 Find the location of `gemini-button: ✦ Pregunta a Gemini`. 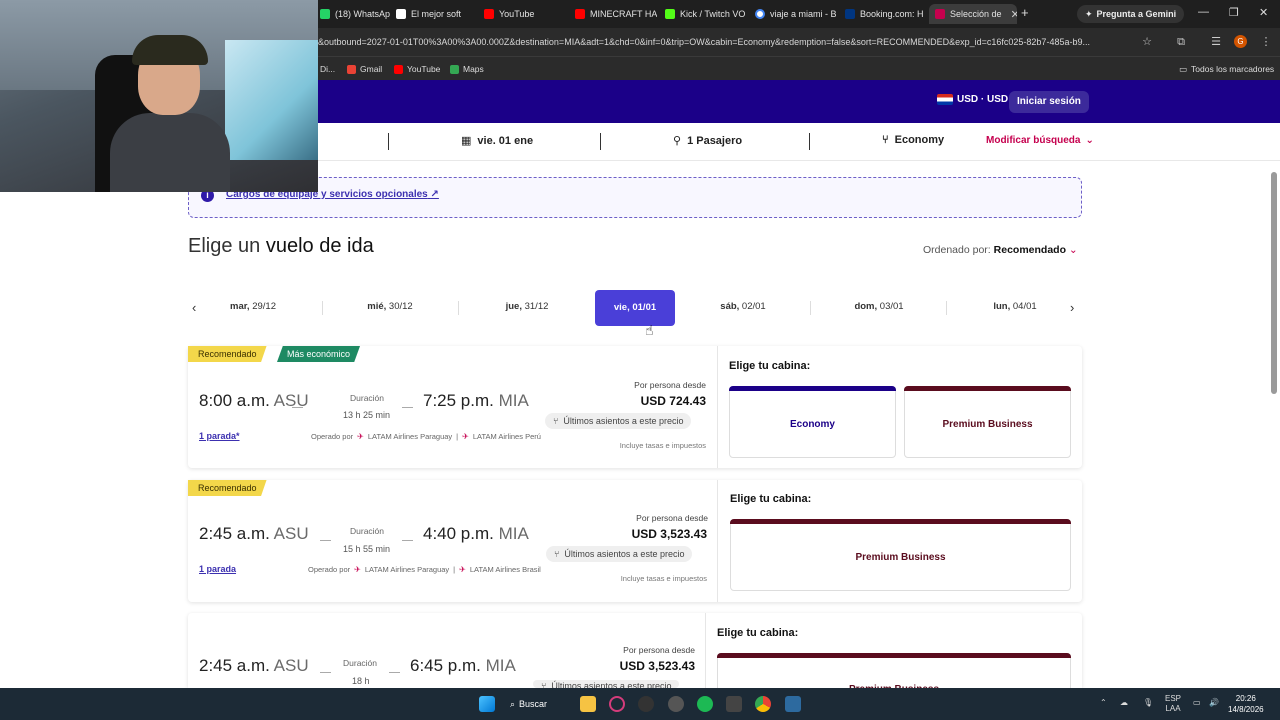

gemini-button: ✦ Pregunta a Gemini is located at coordinates (1131, 14).